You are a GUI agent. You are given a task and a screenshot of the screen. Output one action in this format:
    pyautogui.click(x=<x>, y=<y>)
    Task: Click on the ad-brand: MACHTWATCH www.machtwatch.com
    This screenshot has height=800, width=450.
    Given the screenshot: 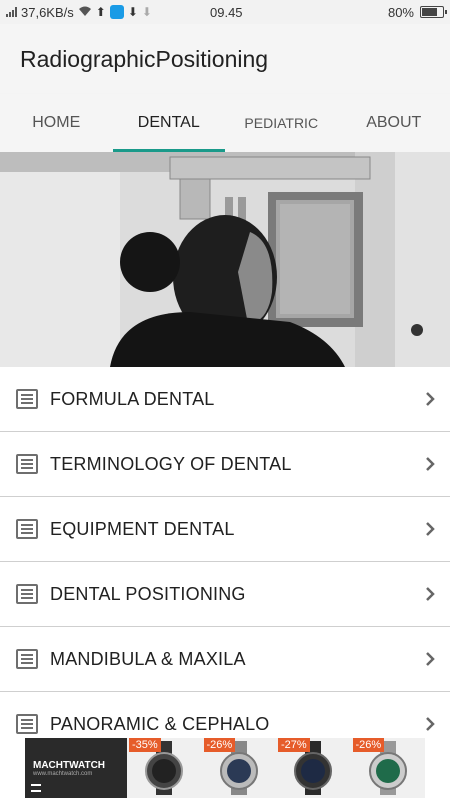 What is the action you would take?
    pyautogui.click(x=76, y=768)
    